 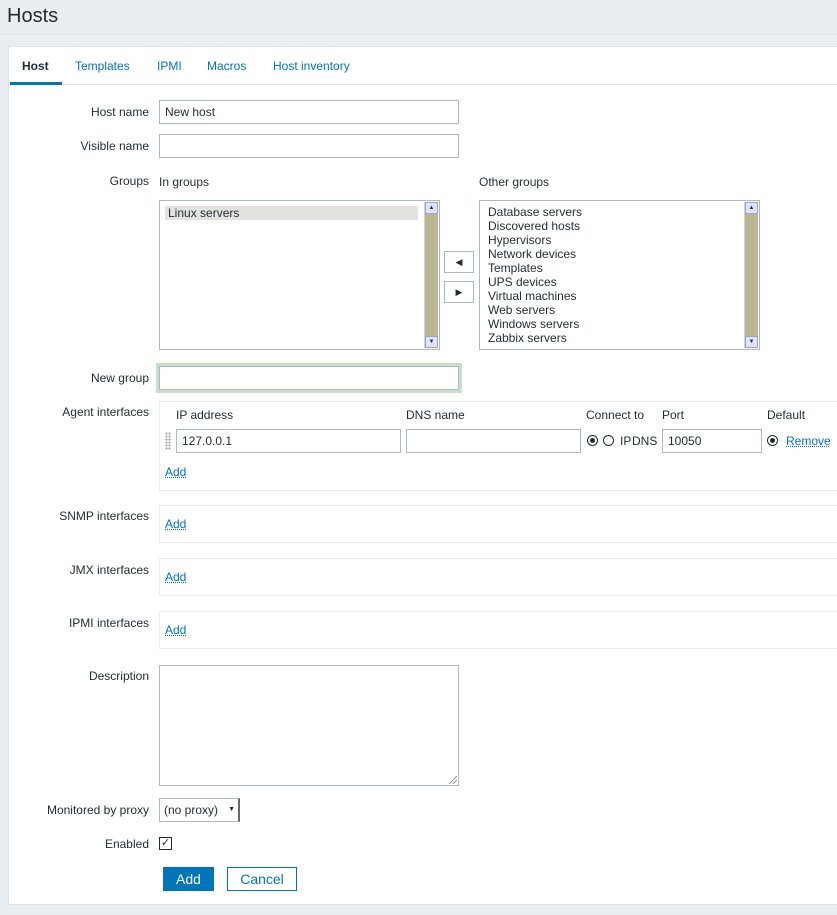 I want to click on in-groups-scrollbar: ▲ ▼, so click(x=431, y=275).